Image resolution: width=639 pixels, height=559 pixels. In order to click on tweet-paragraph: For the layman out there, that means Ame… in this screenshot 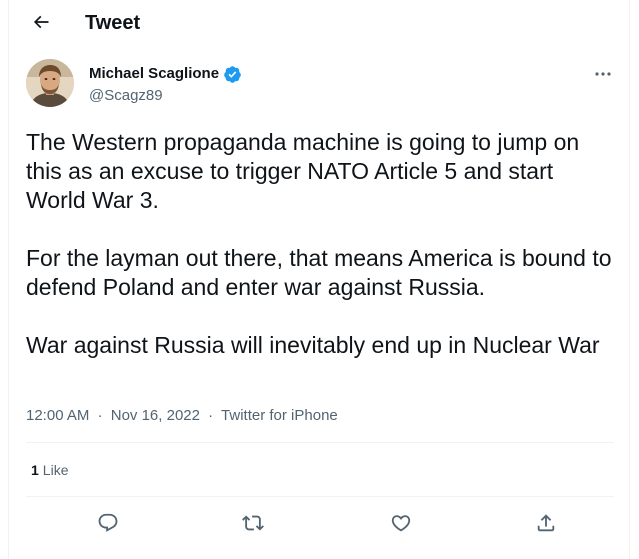, I will do `click(319, 272)`.